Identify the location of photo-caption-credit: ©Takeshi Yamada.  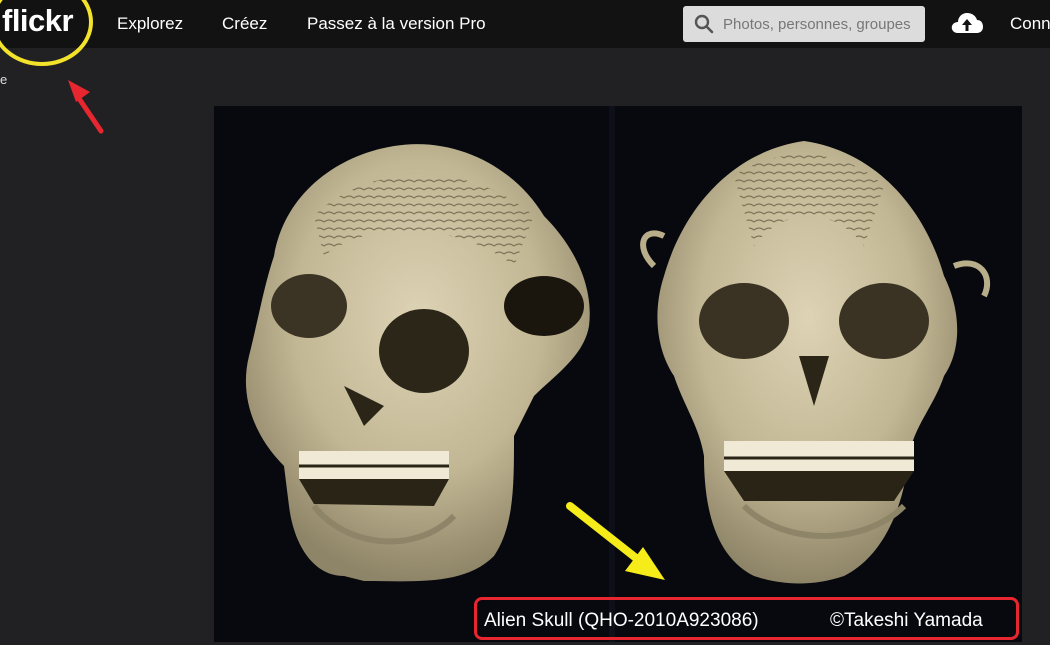
(906, 620).